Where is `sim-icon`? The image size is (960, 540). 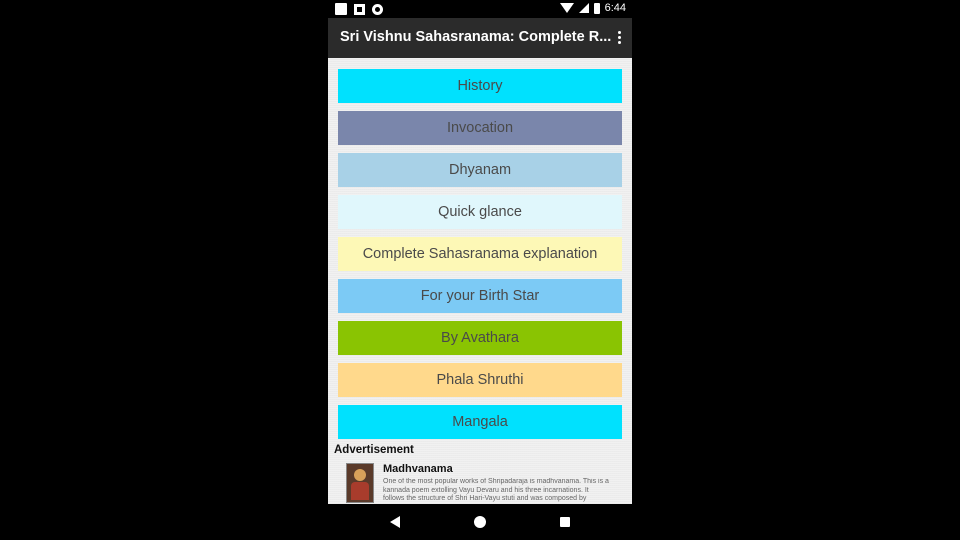 sim-icon is located at coordinates (359, 9).